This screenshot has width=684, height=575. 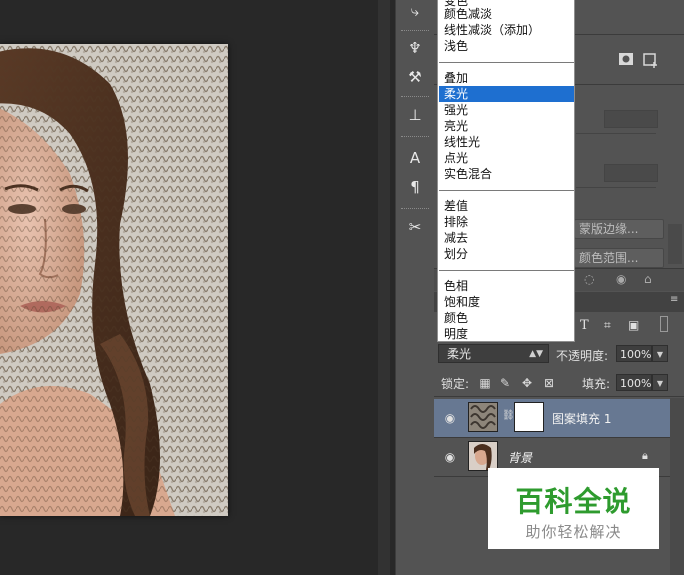 What do you see at coordinates (506, 222) in the screenshot?
I see `menu-item-exclusion: 排除` at bounding box center [506, 222].